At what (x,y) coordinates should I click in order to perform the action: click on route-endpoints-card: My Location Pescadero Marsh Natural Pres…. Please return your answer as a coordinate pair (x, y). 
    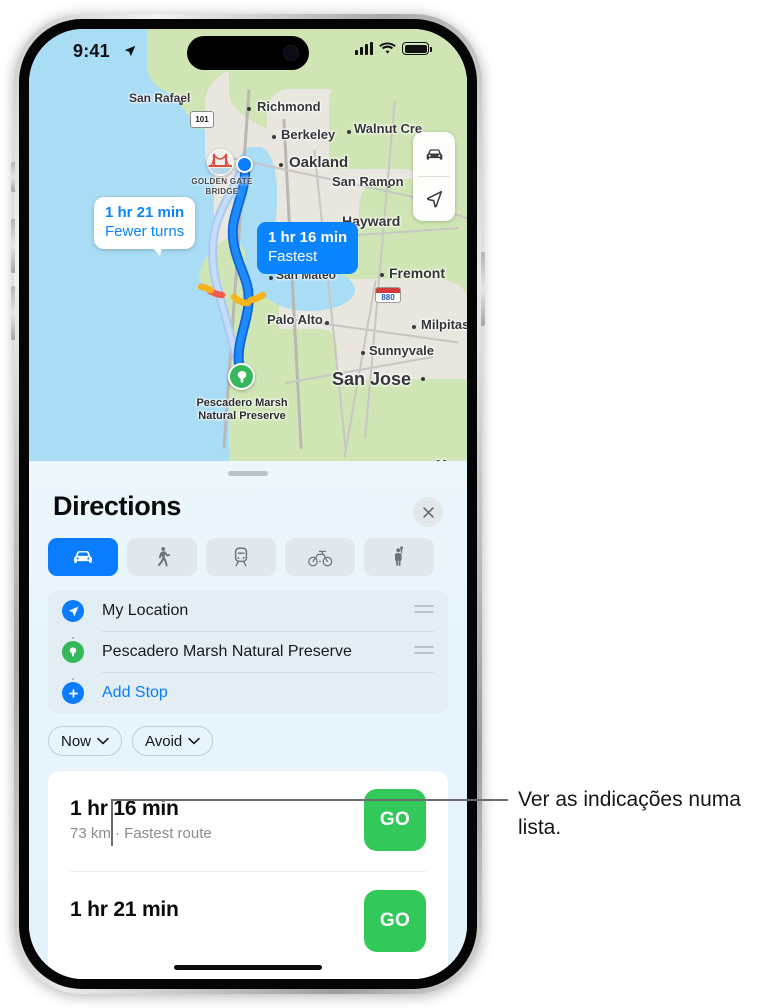
    Looking at the image, I should click on (248, 652).